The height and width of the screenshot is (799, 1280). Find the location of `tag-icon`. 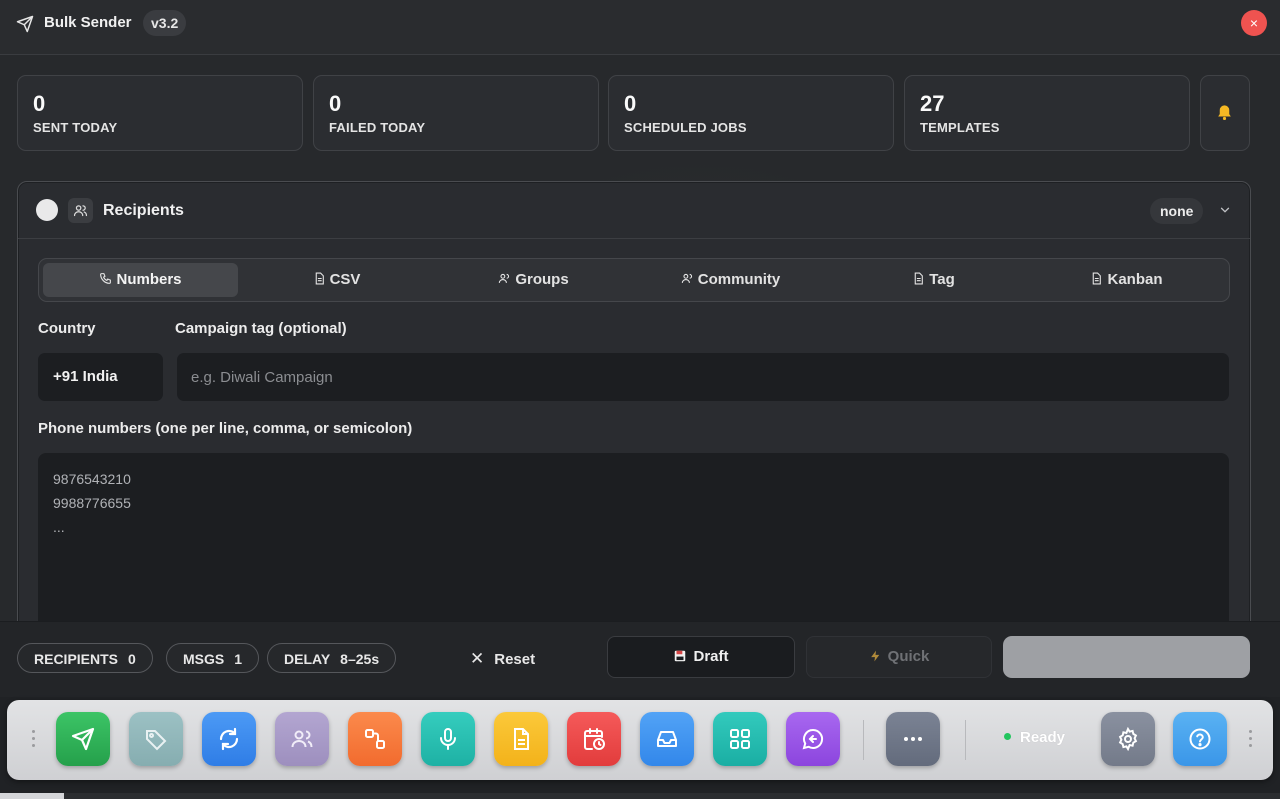

tag-icon is located at coordinates (156, 740).